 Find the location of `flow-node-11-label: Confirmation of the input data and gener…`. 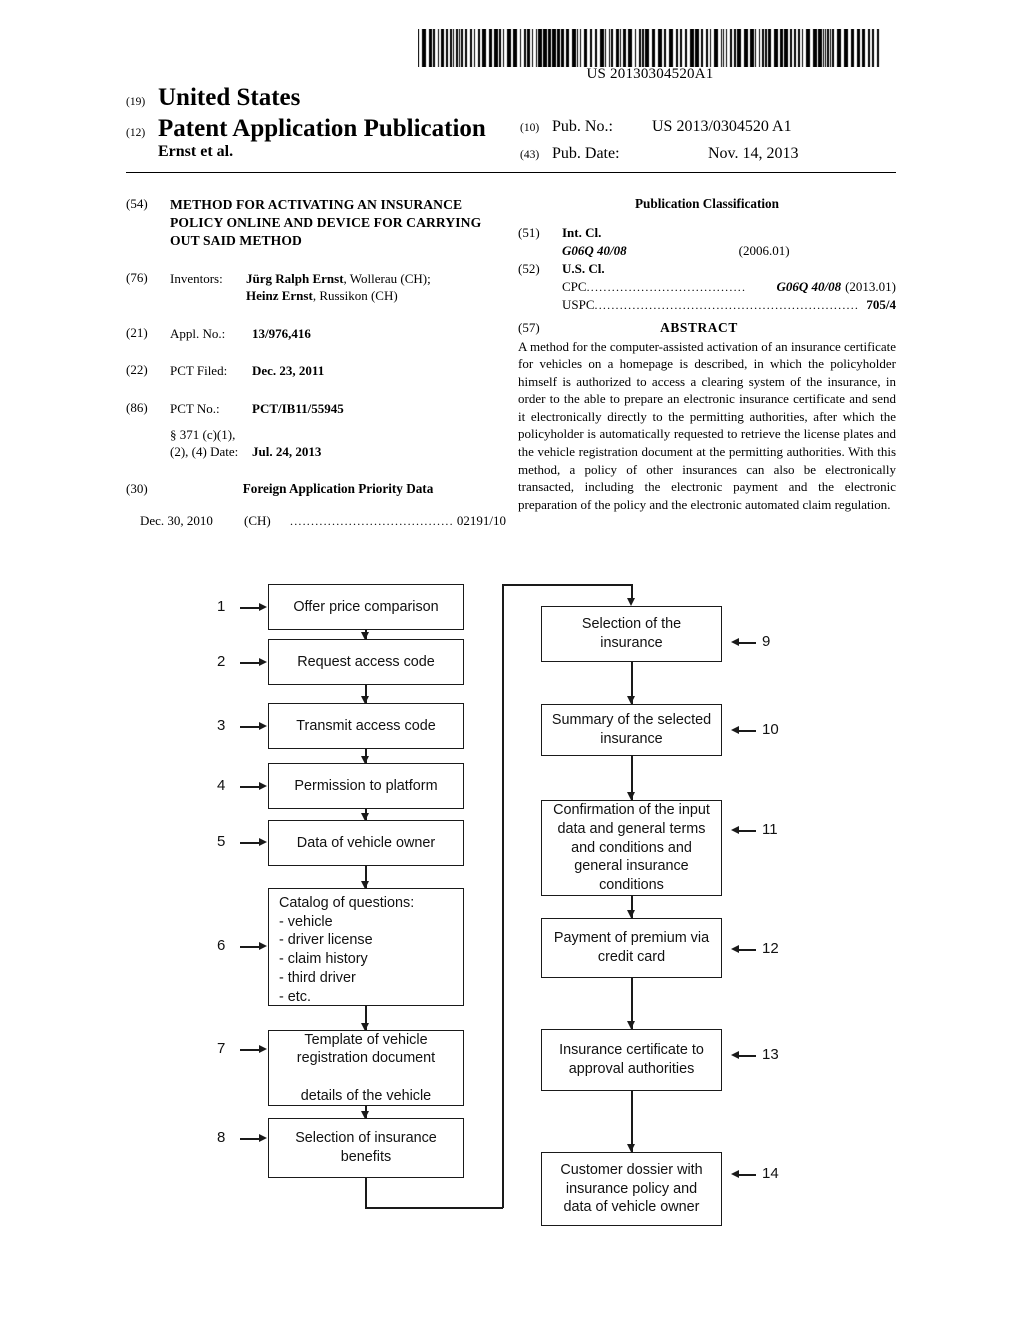

flow-node-11-label: Confirmation of the input data and gener… is located at coordinates (631, 848).